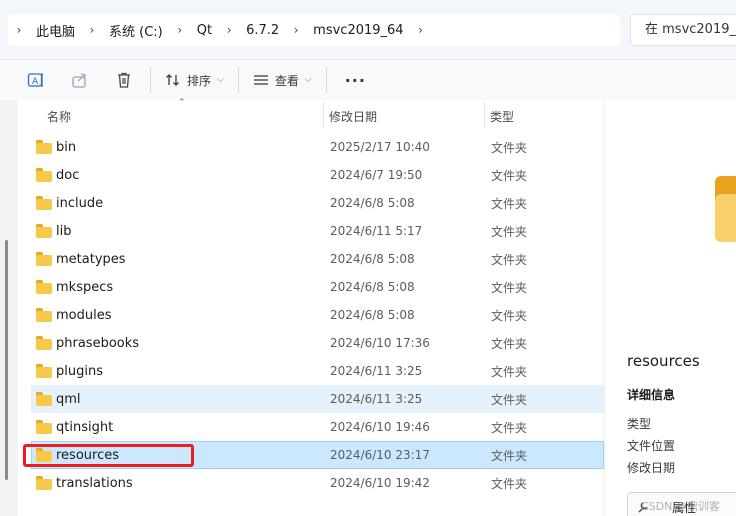  I want to click on file-date: 2024/6/7 19:50, so click(376, 175).